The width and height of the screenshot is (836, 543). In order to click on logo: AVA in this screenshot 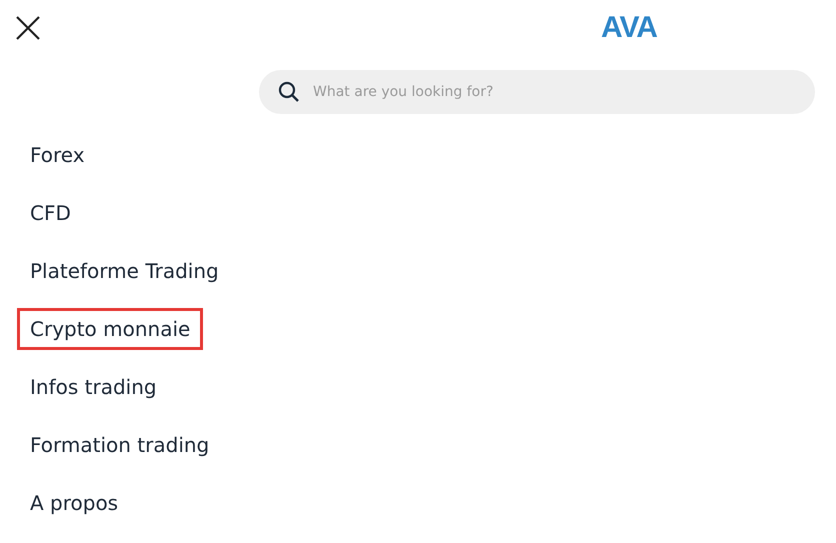, I will do `click(629, 28)`.